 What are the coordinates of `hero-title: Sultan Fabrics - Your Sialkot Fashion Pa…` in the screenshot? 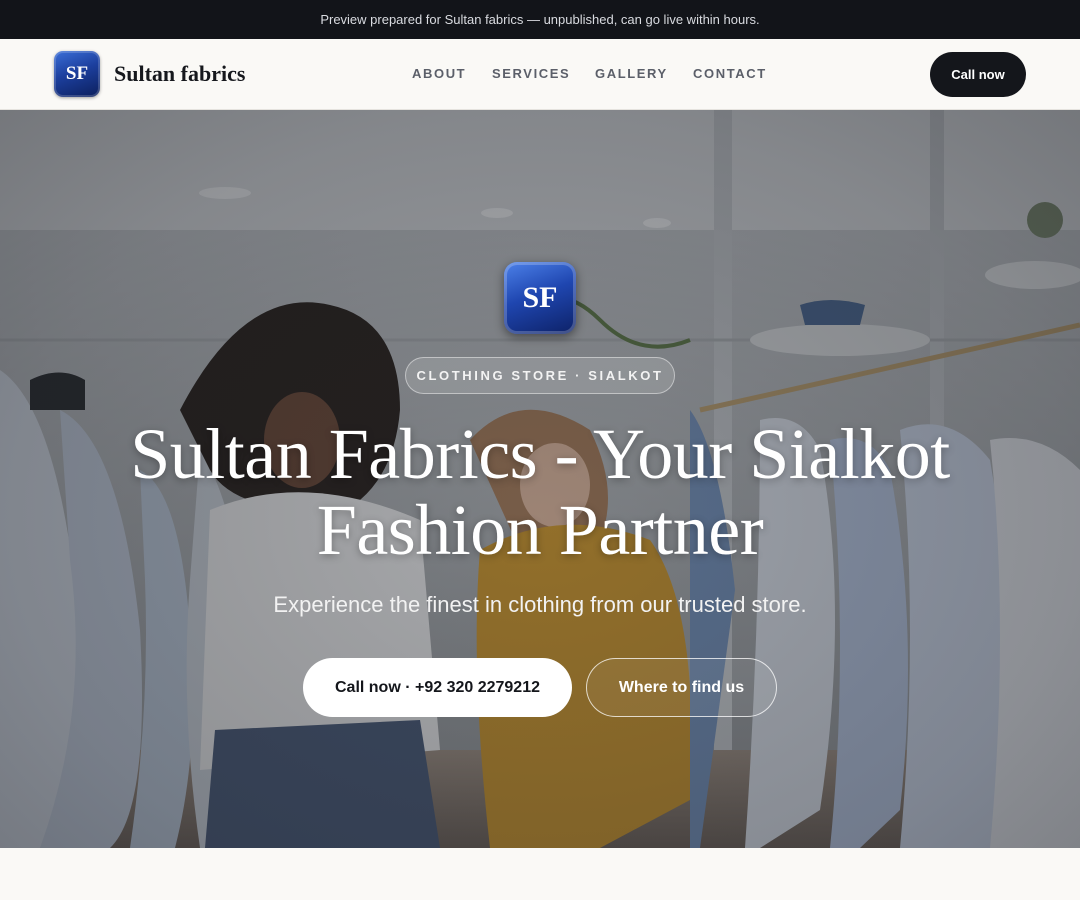 It's located at (540, 492).